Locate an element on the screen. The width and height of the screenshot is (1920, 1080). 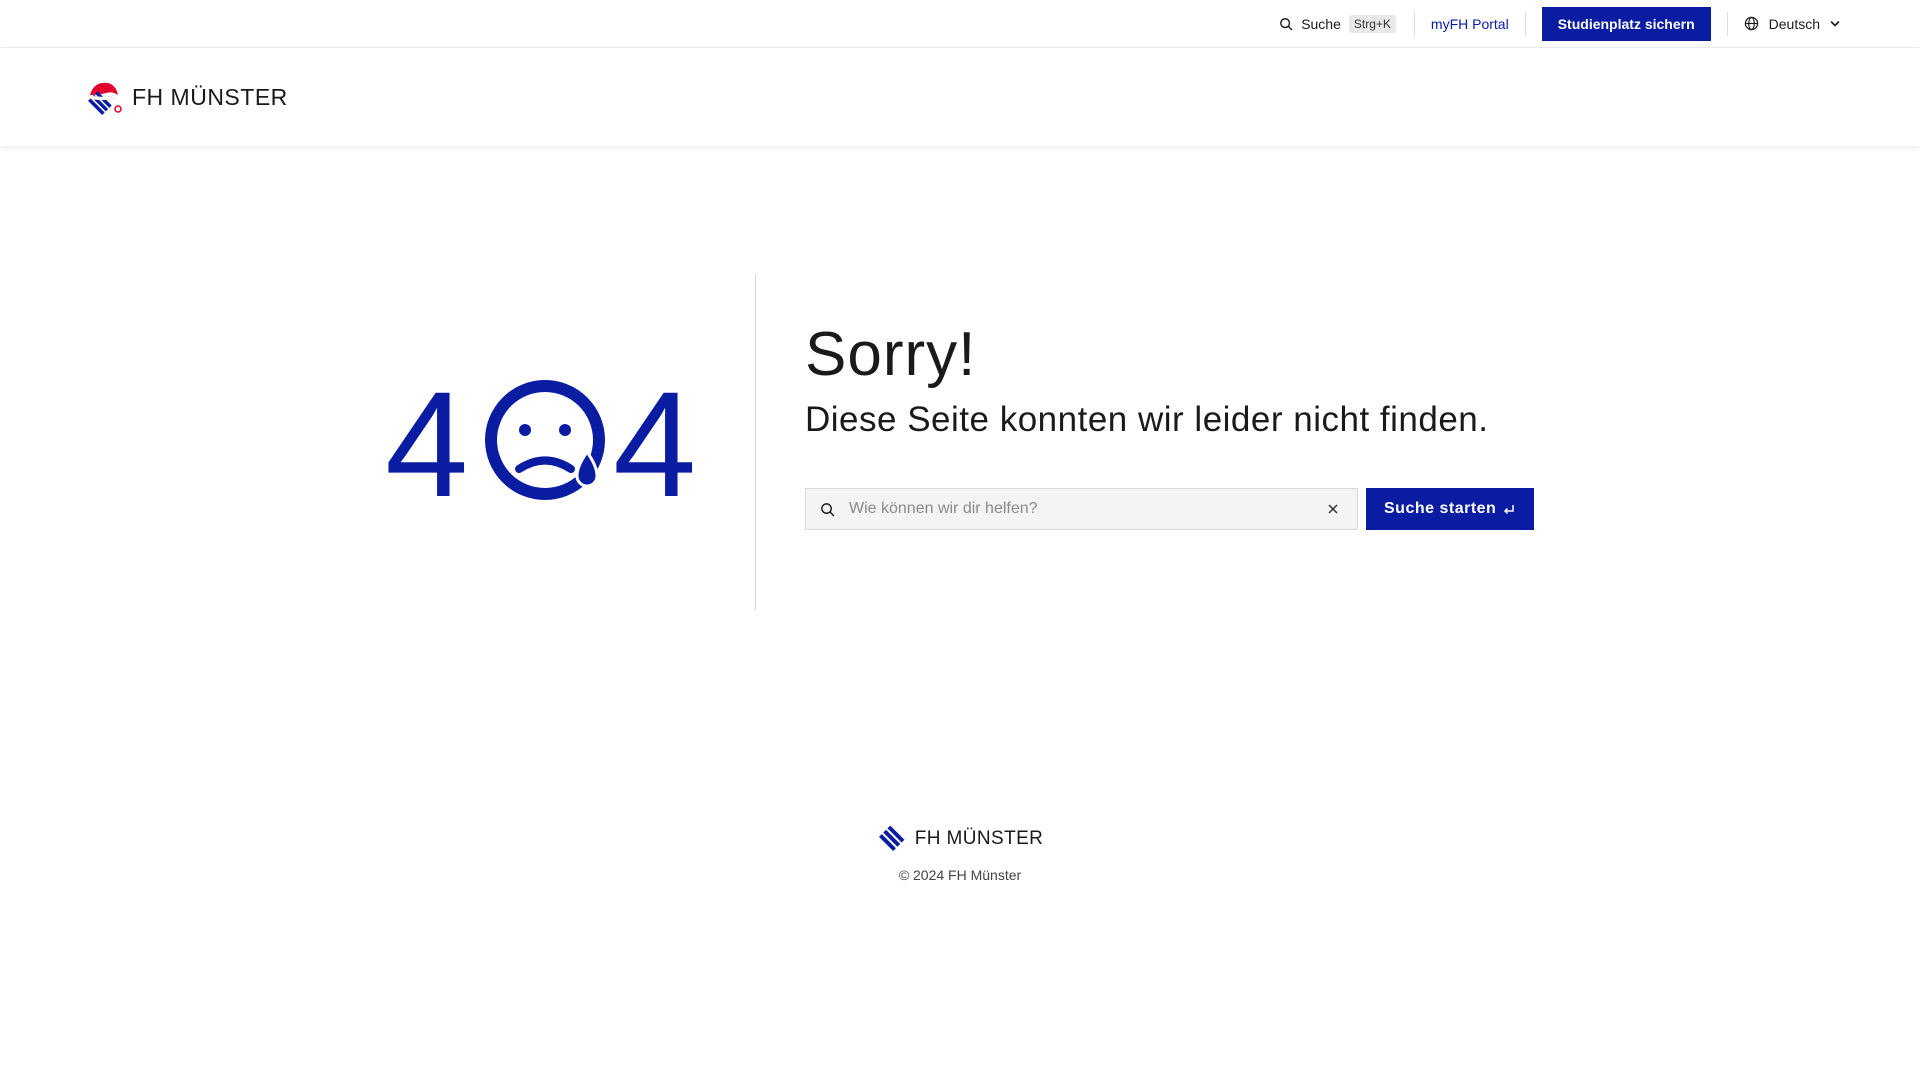
footer: FH MÜNSTER © 2024 FH Münster is located at coordinates (960, 854).